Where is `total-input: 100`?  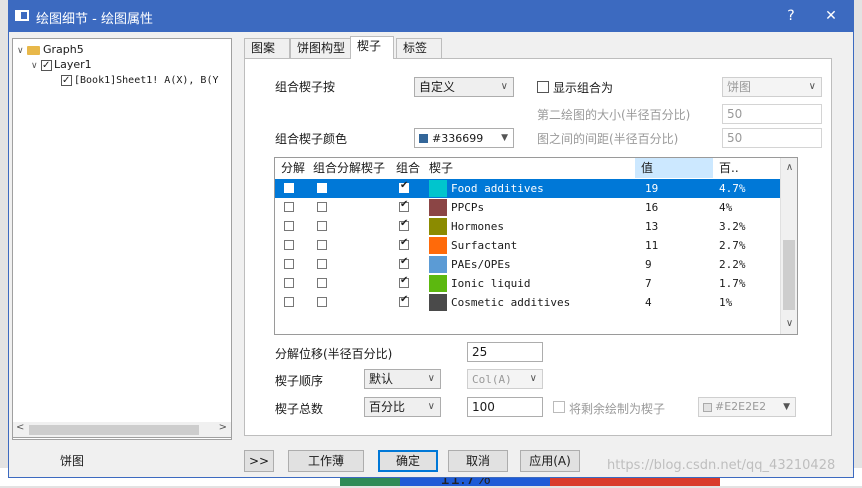 total-input: 100 is located at coordinates (505, 407).